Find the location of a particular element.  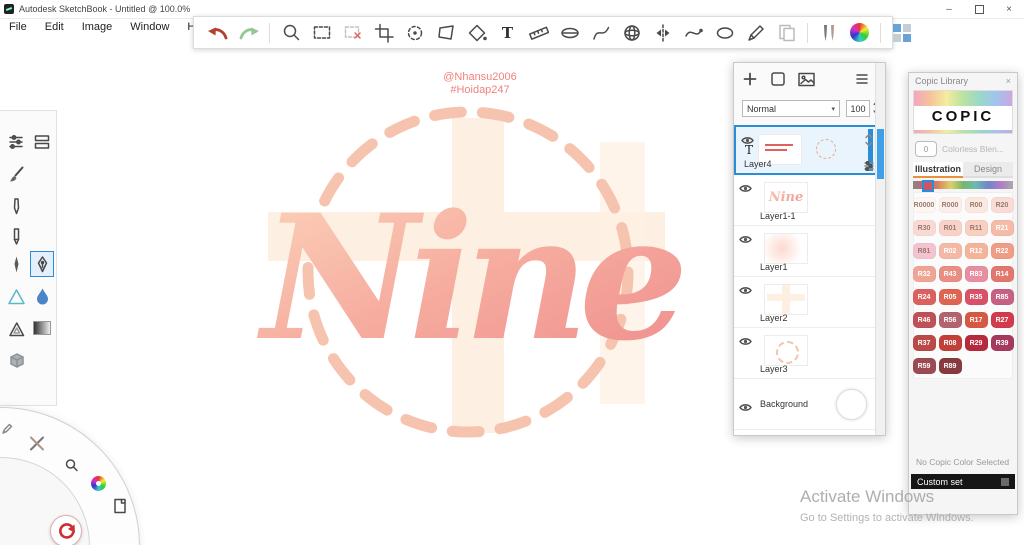

brush-library-icon is located at coordinates (42, 142).